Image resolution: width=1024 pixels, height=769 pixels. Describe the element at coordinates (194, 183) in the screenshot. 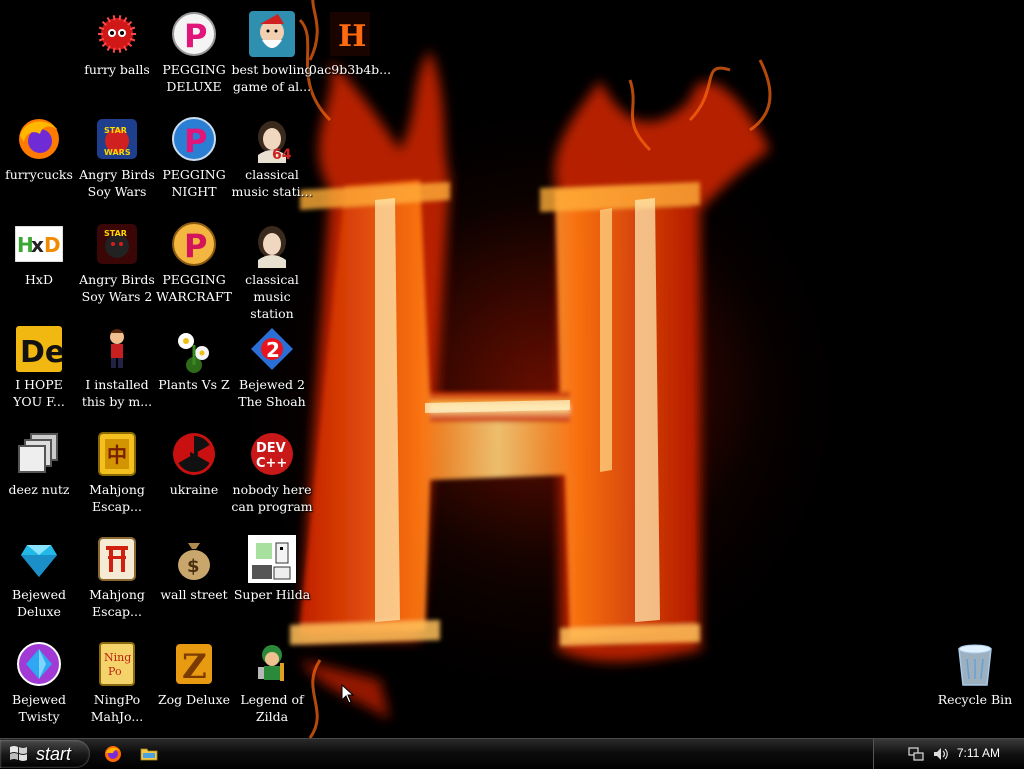

I see `desktop-icon-label: PEGGING NIGHT` at that location.